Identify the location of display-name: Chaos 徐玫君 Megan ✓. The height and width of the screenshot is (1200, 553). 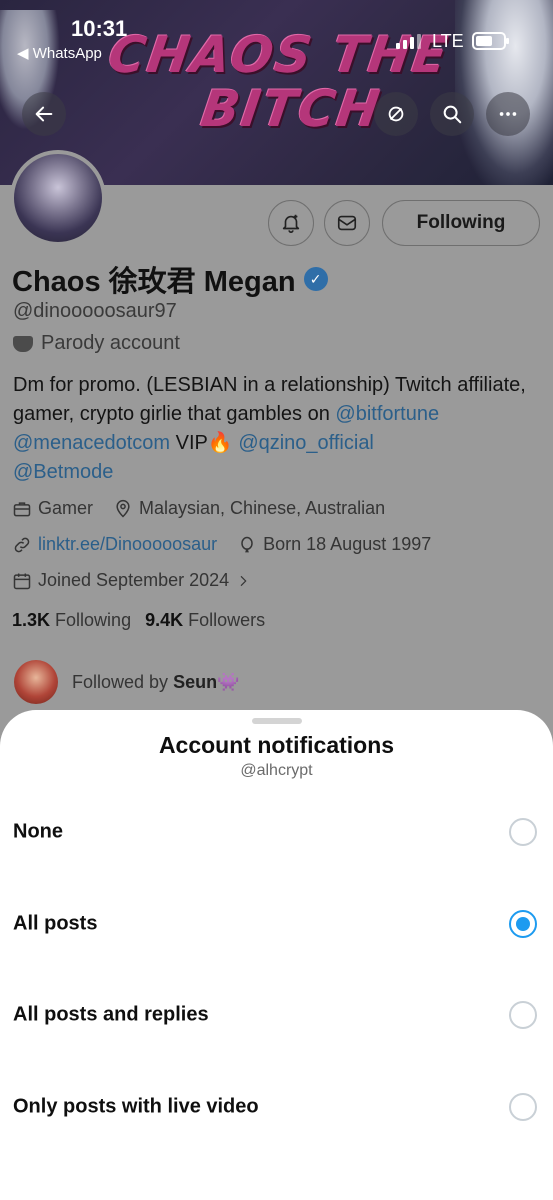
(170, 279).